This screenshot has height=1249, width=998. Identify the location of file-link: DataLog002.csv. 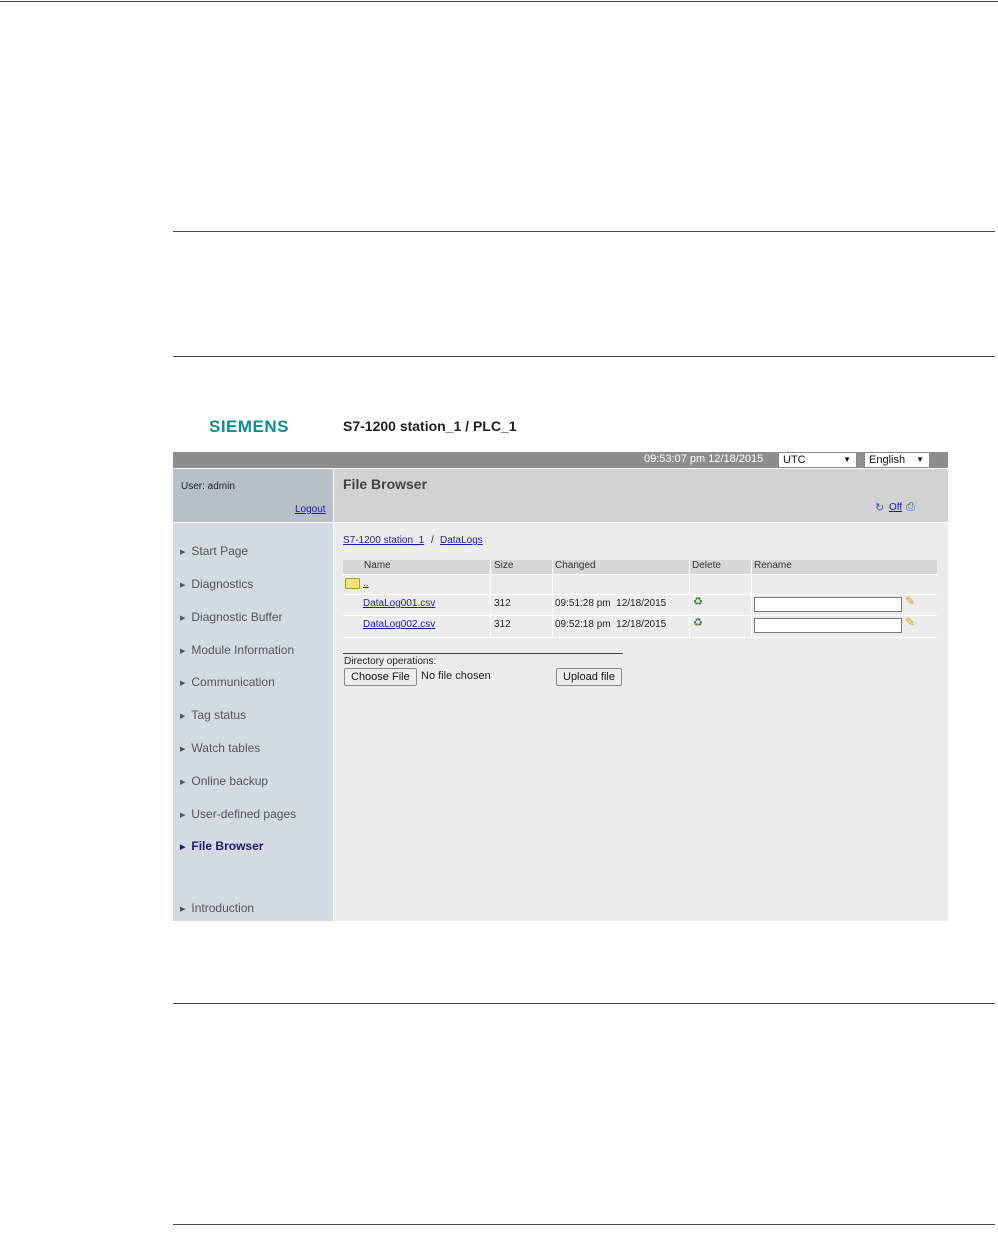
(399, 624).